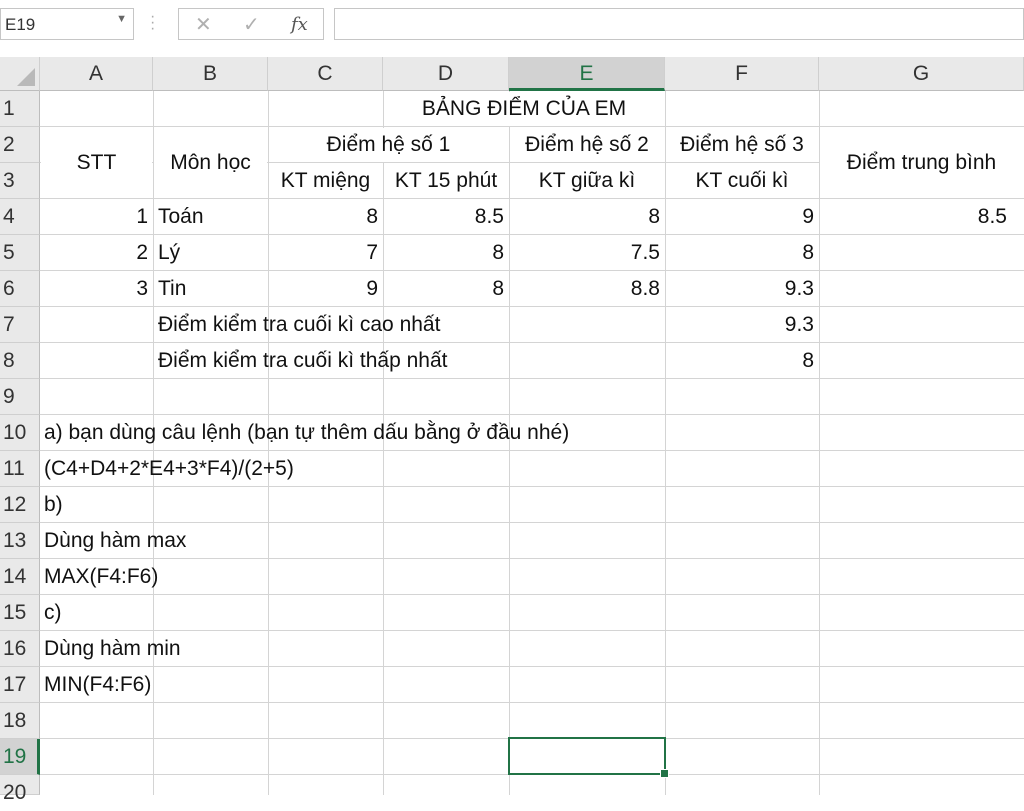 This screenshot has height=811, width=1024. I want to click on note-line: MIN(F4:F6), so click(97, 685).